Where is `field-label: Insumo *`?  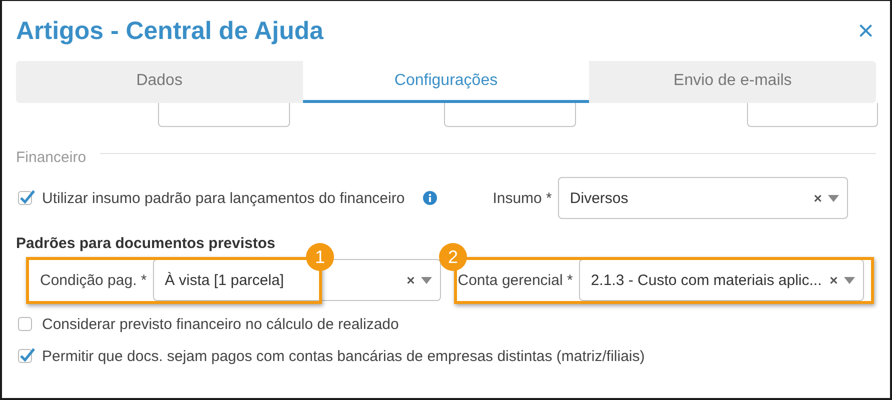
field-label: Insumo * is located at coordinates (522, 198).